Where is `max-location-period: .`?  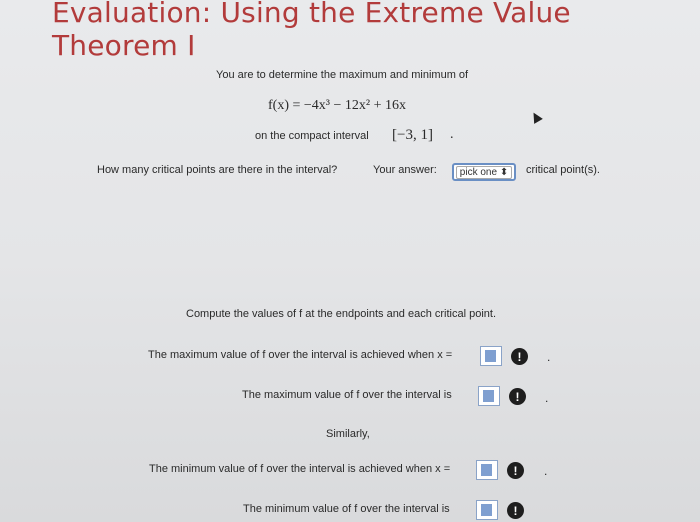
max-location-period: . is located at coordinates (549, 357).